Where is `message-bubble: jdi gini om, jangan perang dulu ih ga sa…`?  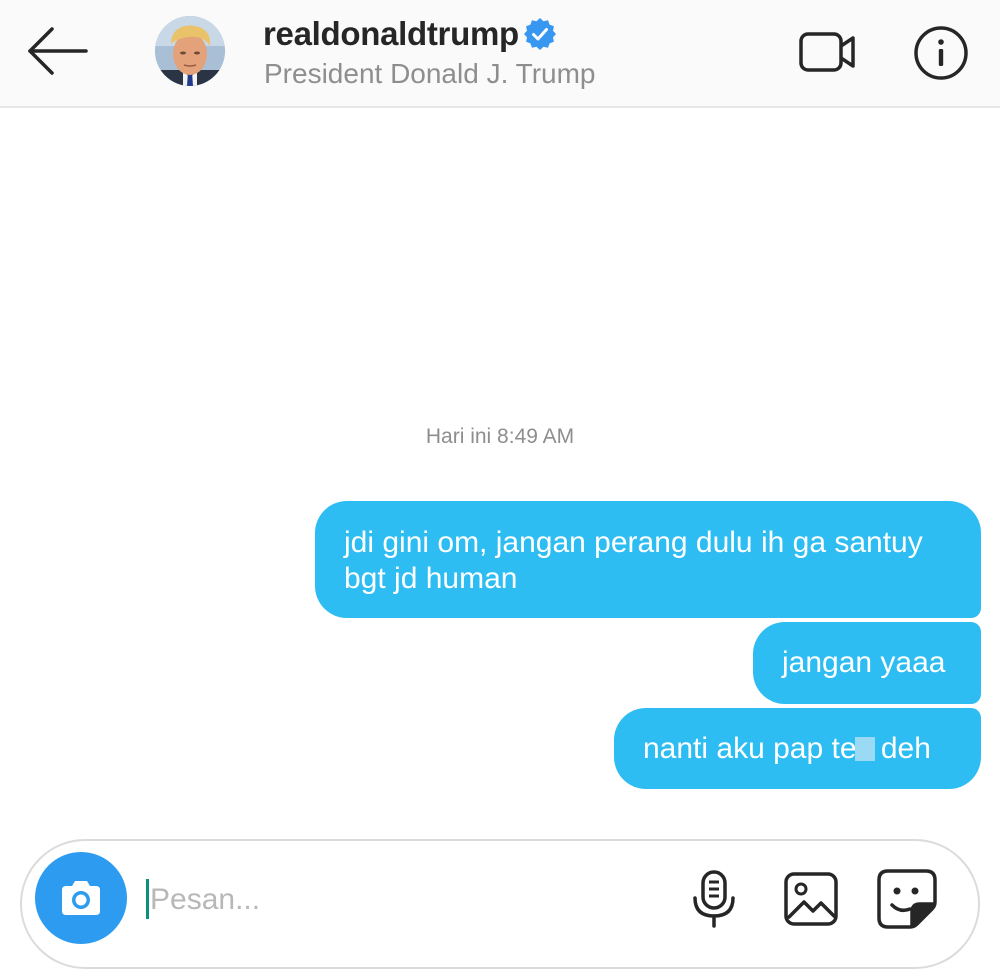 message-bubble: jdi gini om, jangan perang dulu ih ga sa… is located at coordinates (648, 559).